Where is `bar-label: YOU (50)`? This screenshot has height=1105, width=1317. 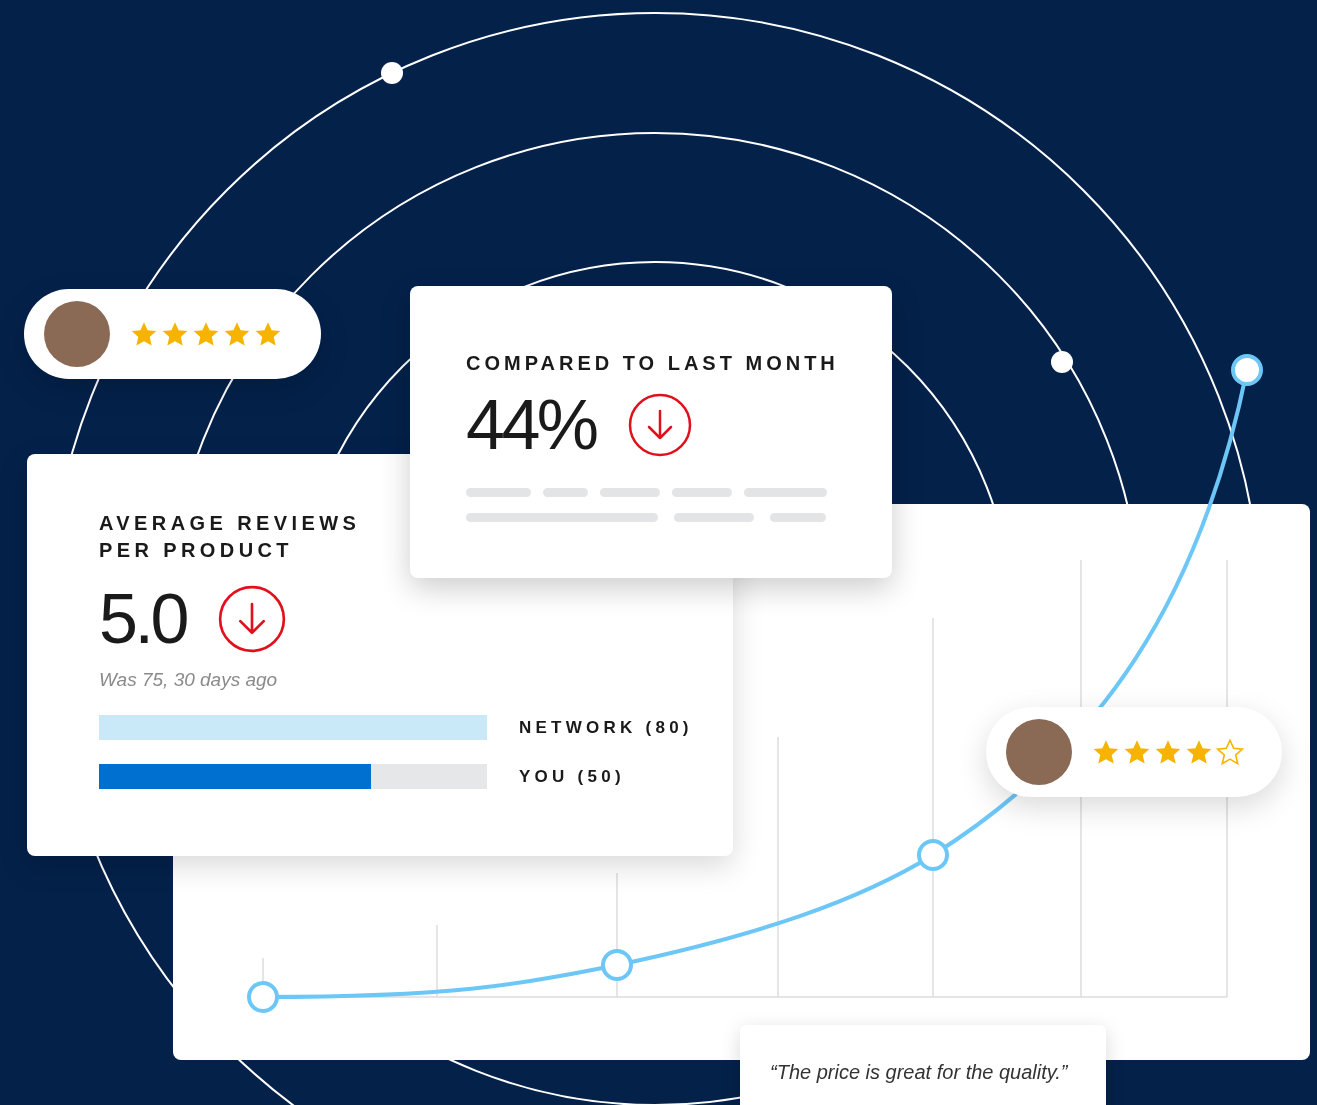
bar-label: YOU (50) is located at coordinates (572, 777).